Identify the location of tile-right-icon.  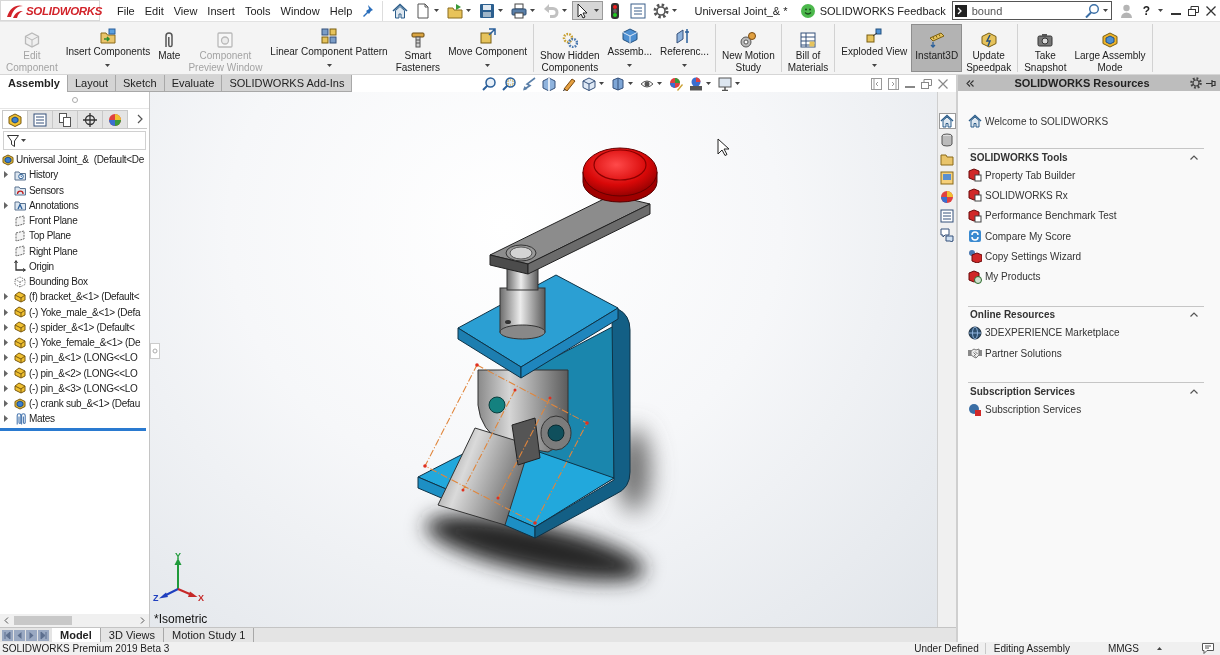
(893, 83).